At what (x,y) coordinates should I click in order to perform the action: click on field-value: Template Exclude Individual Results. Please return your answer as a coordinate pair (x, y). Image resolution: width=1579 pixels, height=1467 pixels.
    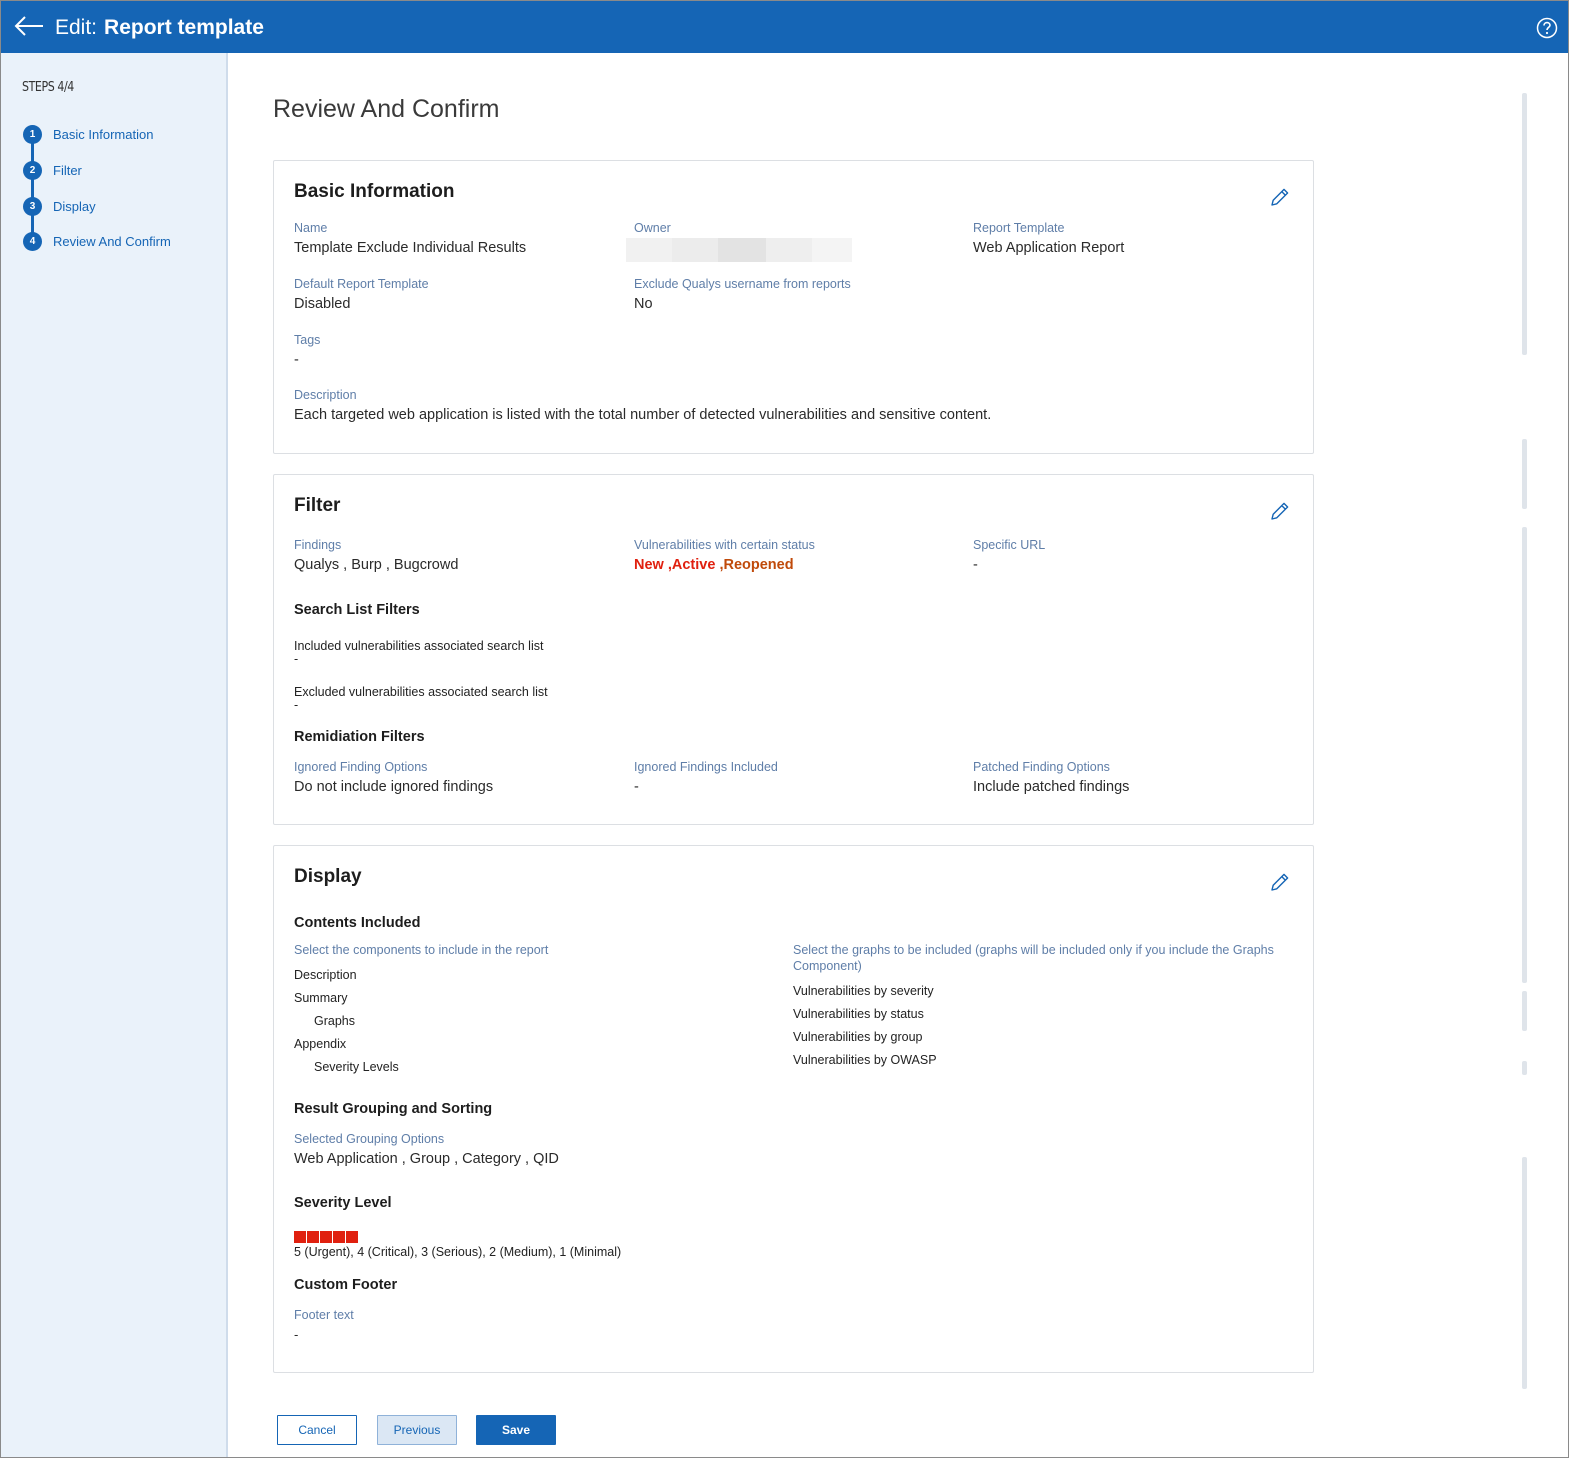
    Looking at the image, I should click on (410, 248).